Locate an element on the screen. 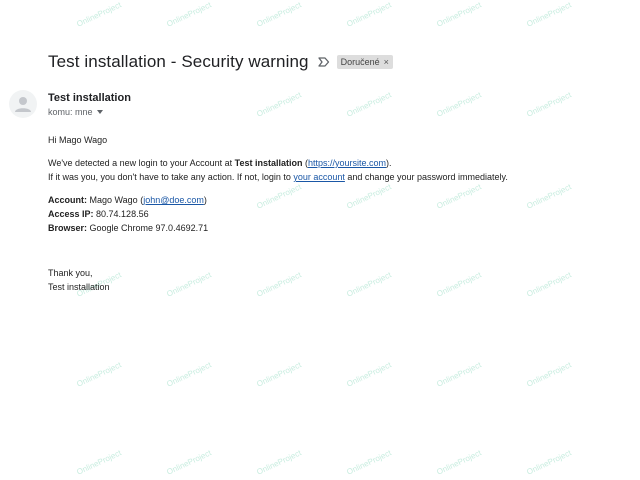  ip-label: Access IP: is located at coordinates (71, 214).